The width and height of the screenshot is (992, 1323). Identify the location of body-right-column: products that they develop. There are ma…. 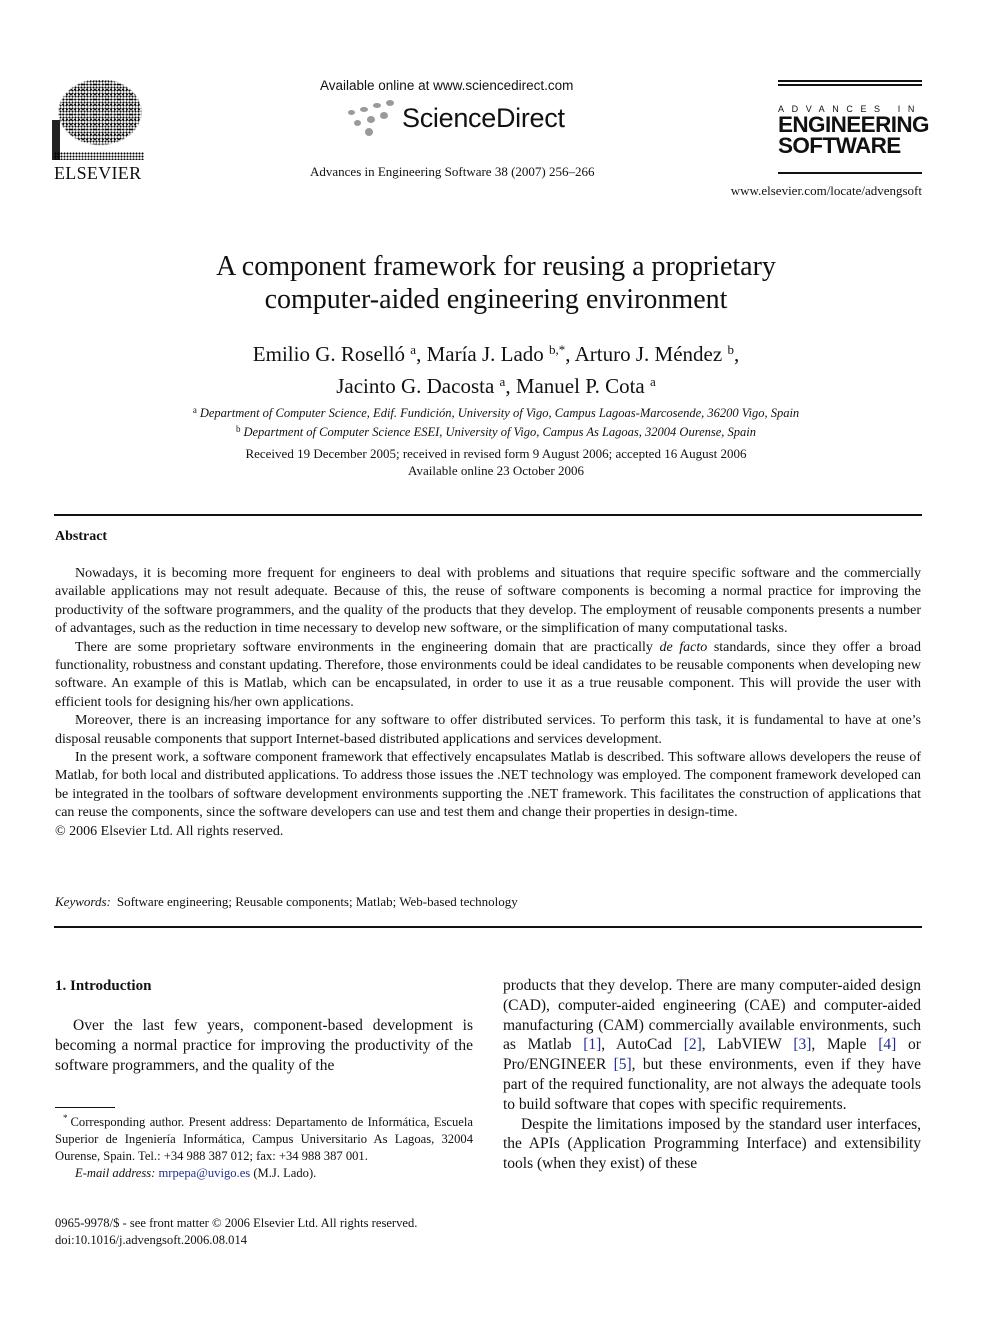
(712, 1075).